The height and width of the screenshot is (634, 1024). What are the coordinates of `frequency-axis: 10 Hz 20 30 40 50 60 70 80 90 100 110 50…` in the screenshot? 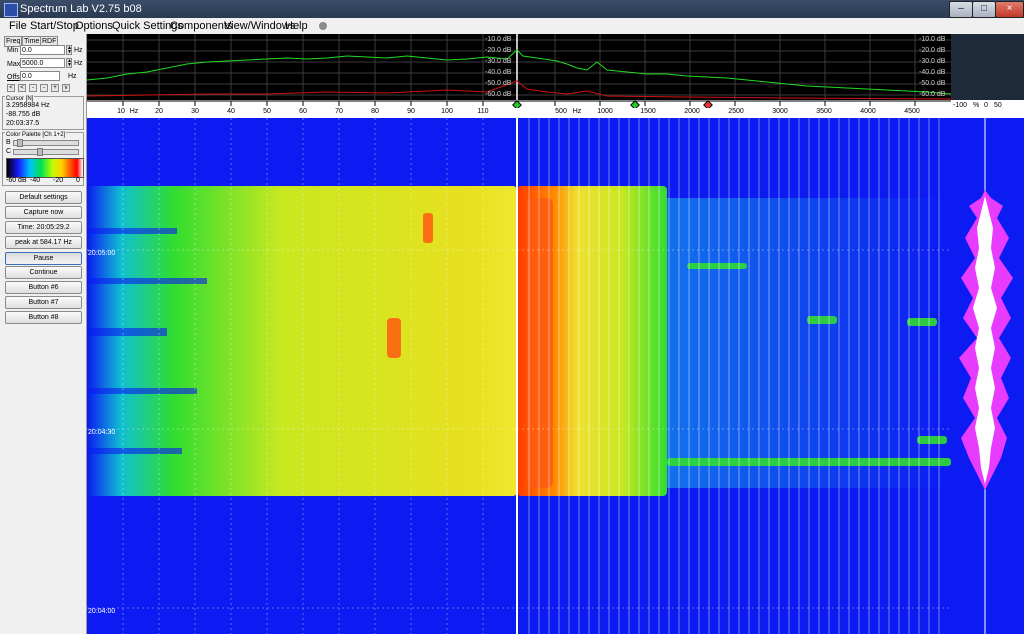 It's located at (519, 109).